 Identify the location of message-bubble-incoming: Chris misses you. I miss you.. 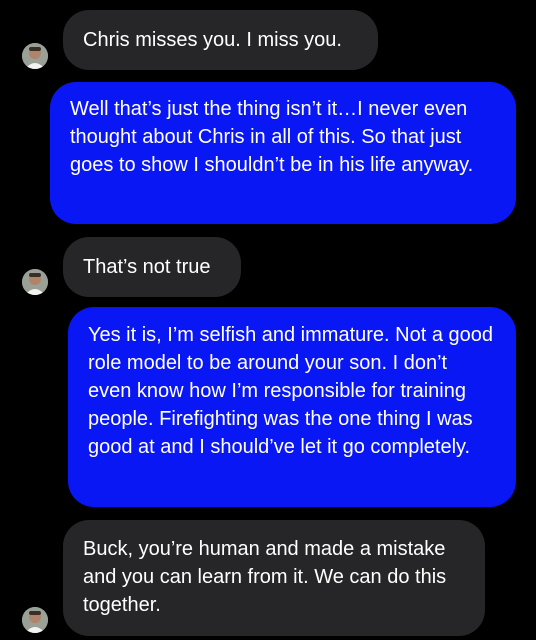
(220, 40).